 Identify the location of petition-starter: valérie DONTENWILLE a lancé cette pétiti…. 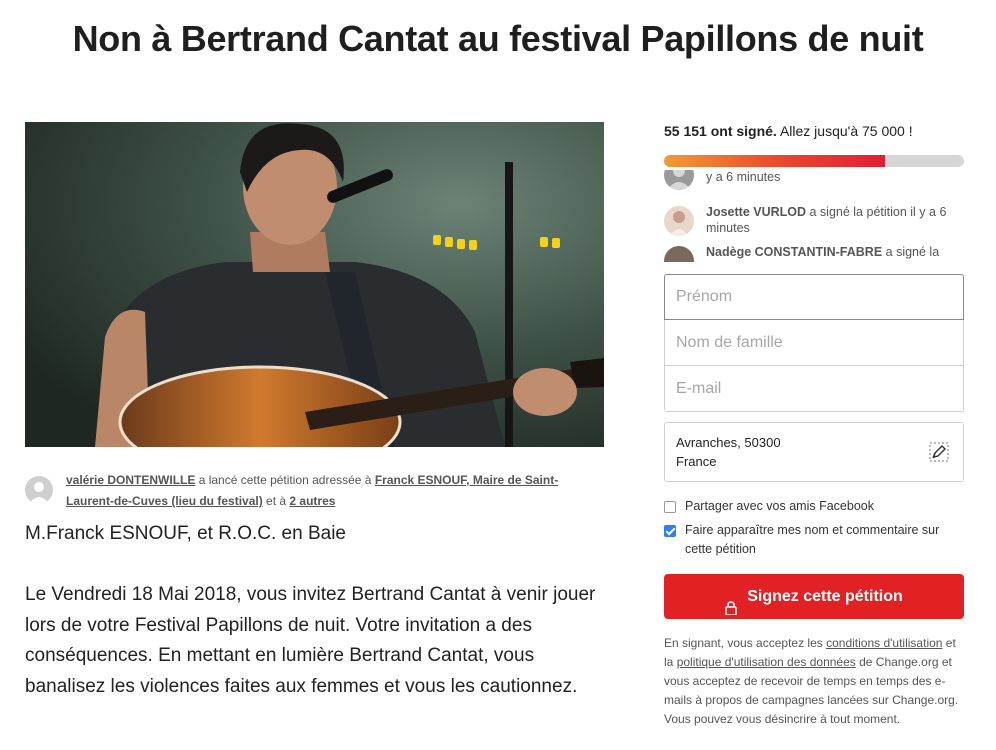
(305, 490).